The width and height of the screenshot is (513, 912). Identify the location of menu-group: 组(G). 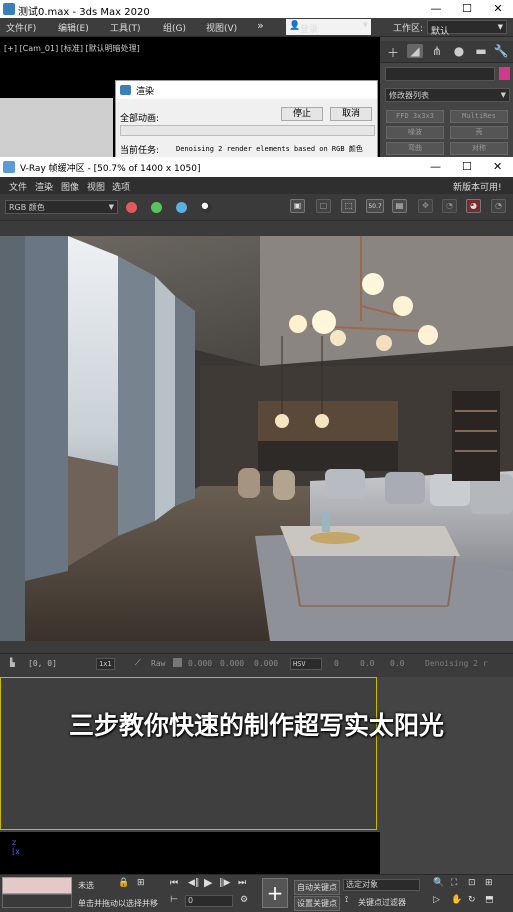
(174, 27).